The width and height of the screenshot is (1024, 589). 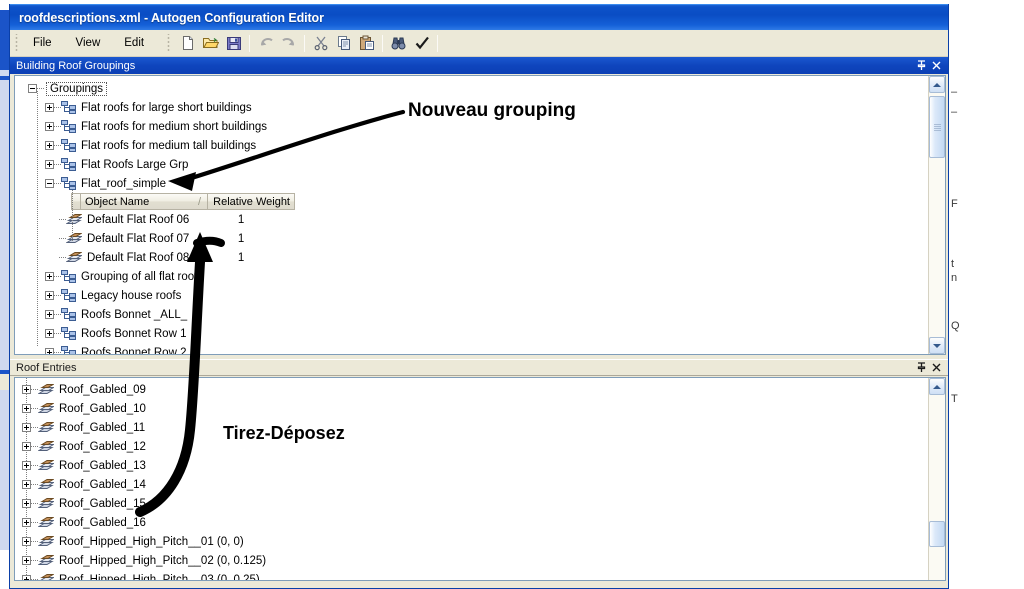 What do you see at coordinates (138, 238) in the screenshot?
I see `grid-cell-object-name: Default Flat Roof 07` at bounding box center [138, 238].